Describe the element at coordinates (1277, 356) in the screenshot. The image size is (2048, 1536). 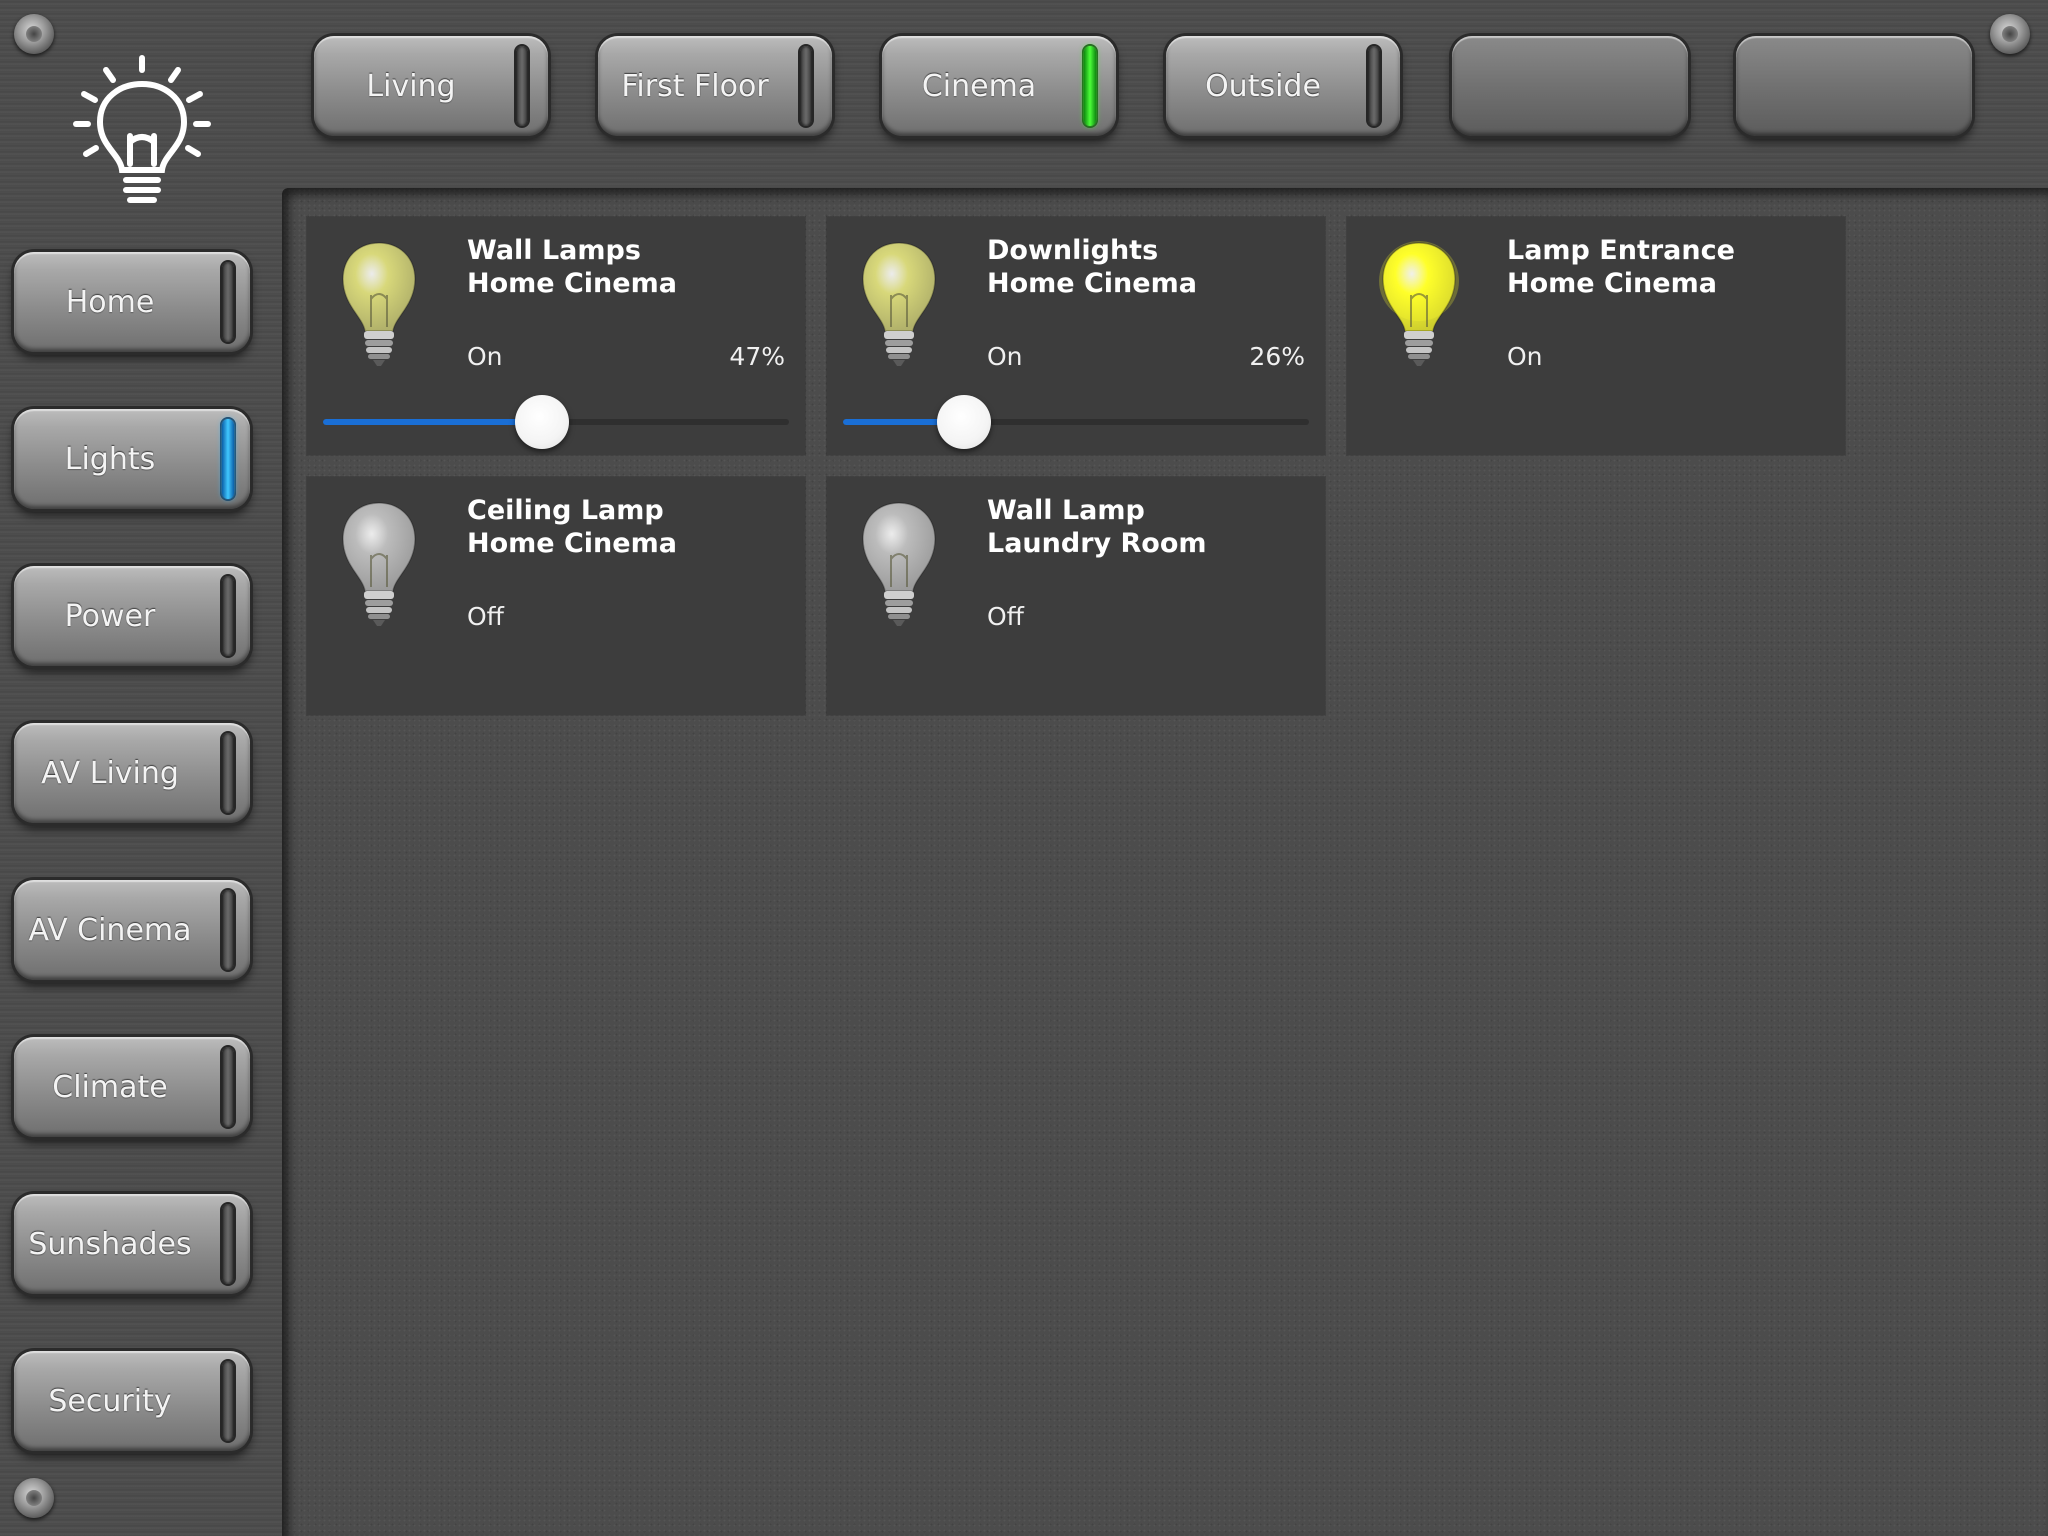
I see `light-level: 26%` at that location.